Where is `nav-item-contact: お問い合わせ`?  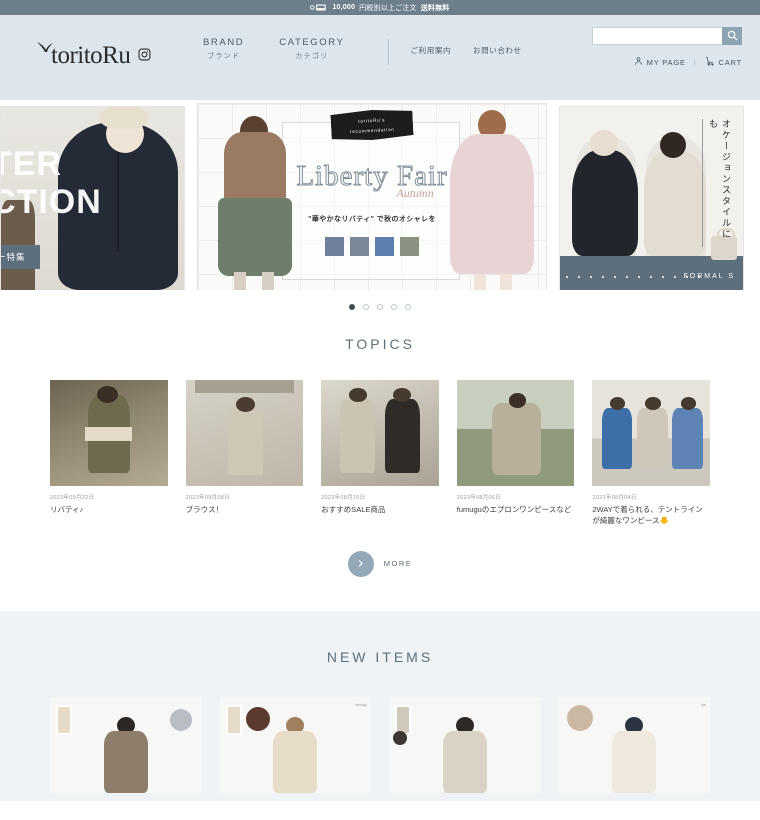 nav-item-contact: お問い合わせ is located at coordinates (497, 50).